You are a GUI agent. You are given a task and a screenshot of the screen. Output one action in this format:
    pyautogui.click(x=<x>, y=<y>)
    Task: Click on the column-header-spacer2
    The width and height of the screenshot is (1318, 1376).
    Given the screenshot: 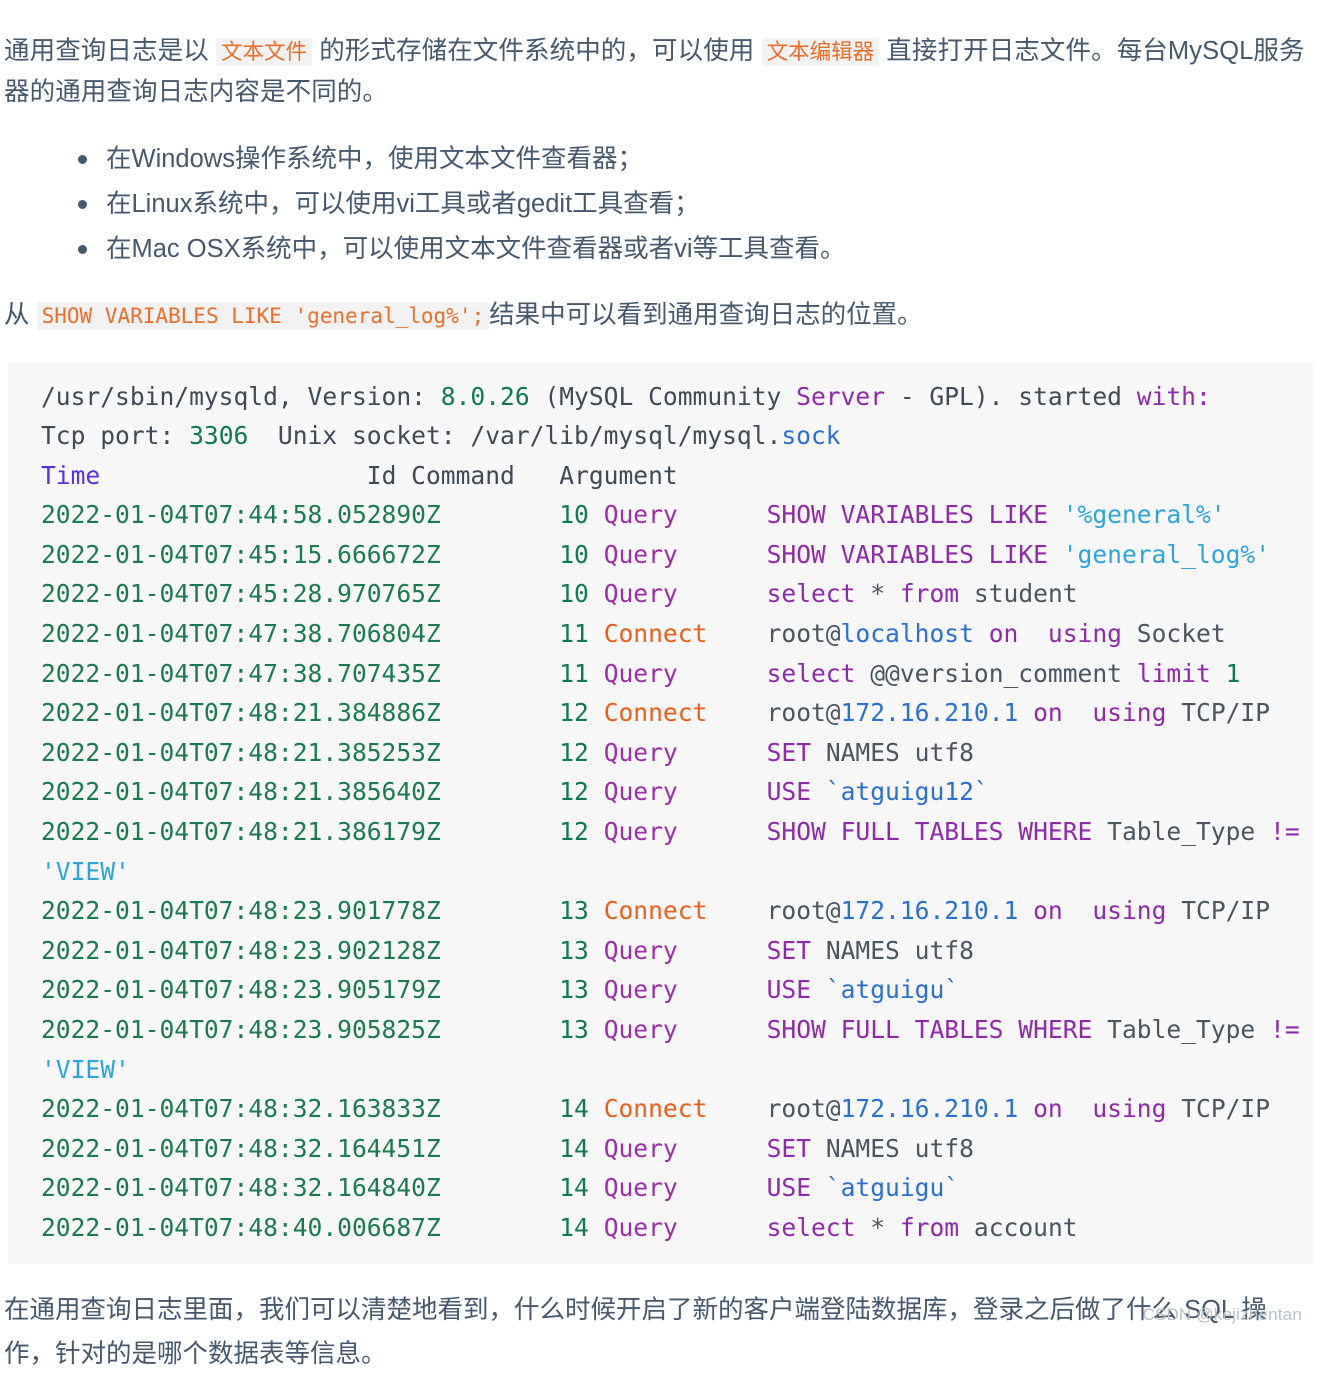 What is the action you would take?
    pyautogui.click(x=537, y=475)
    